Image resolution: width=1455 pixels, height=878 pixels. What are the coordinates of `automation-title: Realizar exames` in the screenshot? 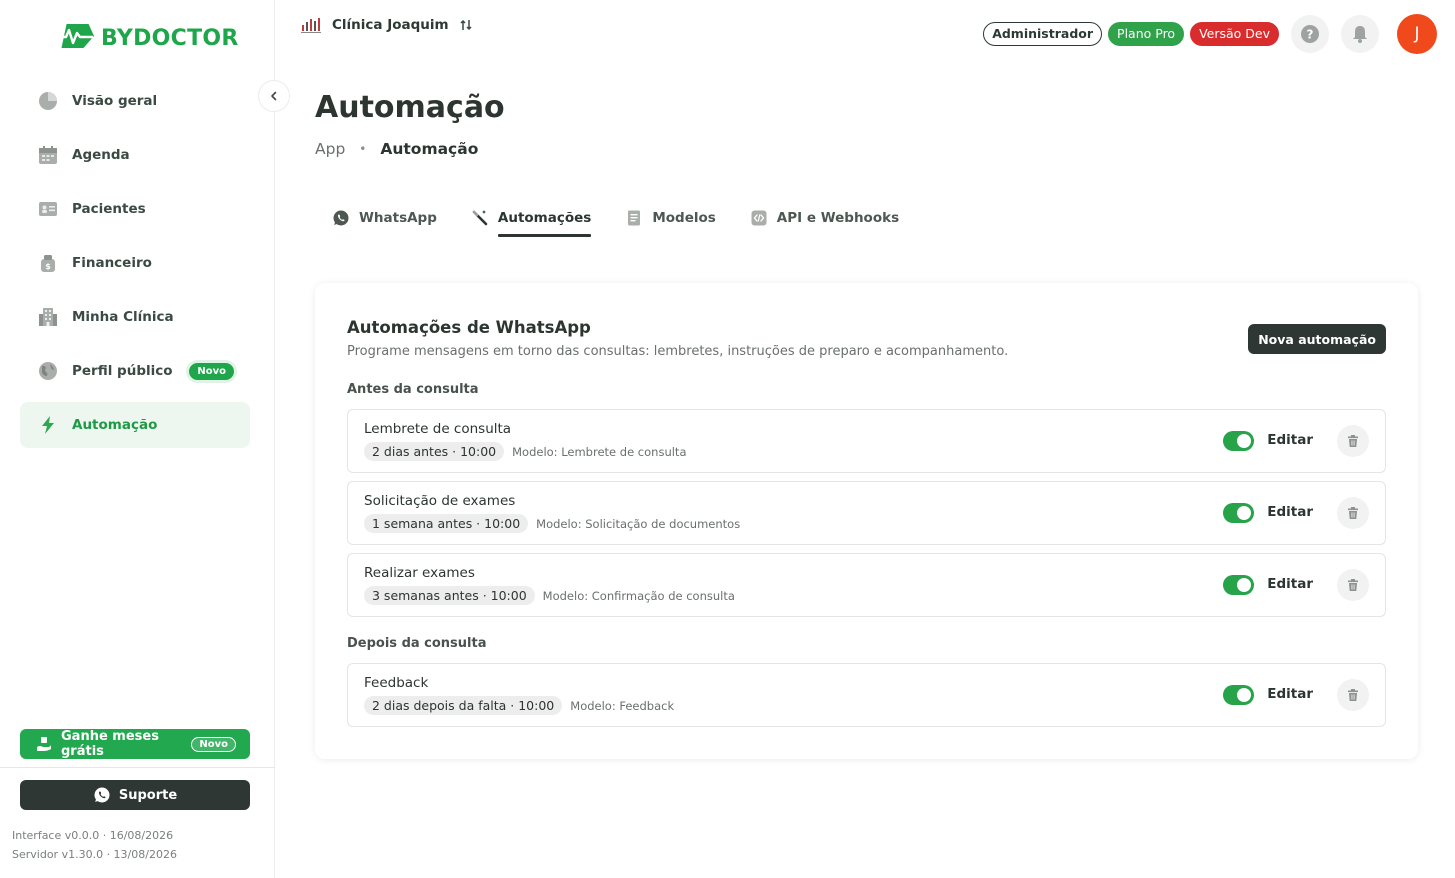 It's located at (419, 573).